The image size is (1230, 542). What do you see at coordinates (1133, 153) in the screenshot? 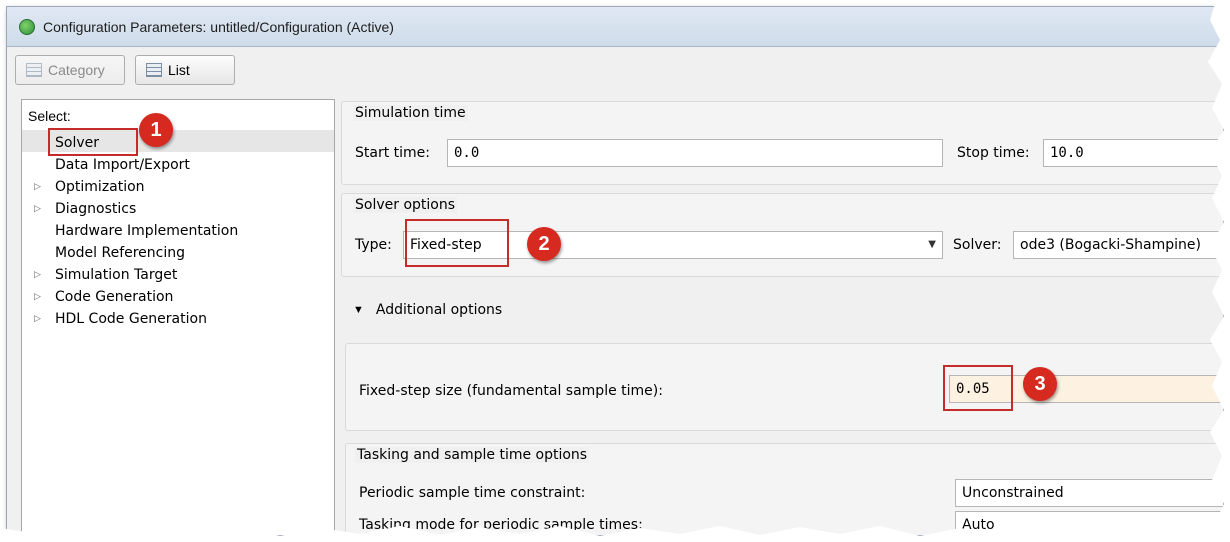
I see `stop-time-input: 10.0` at bounding box center [1133, 153].